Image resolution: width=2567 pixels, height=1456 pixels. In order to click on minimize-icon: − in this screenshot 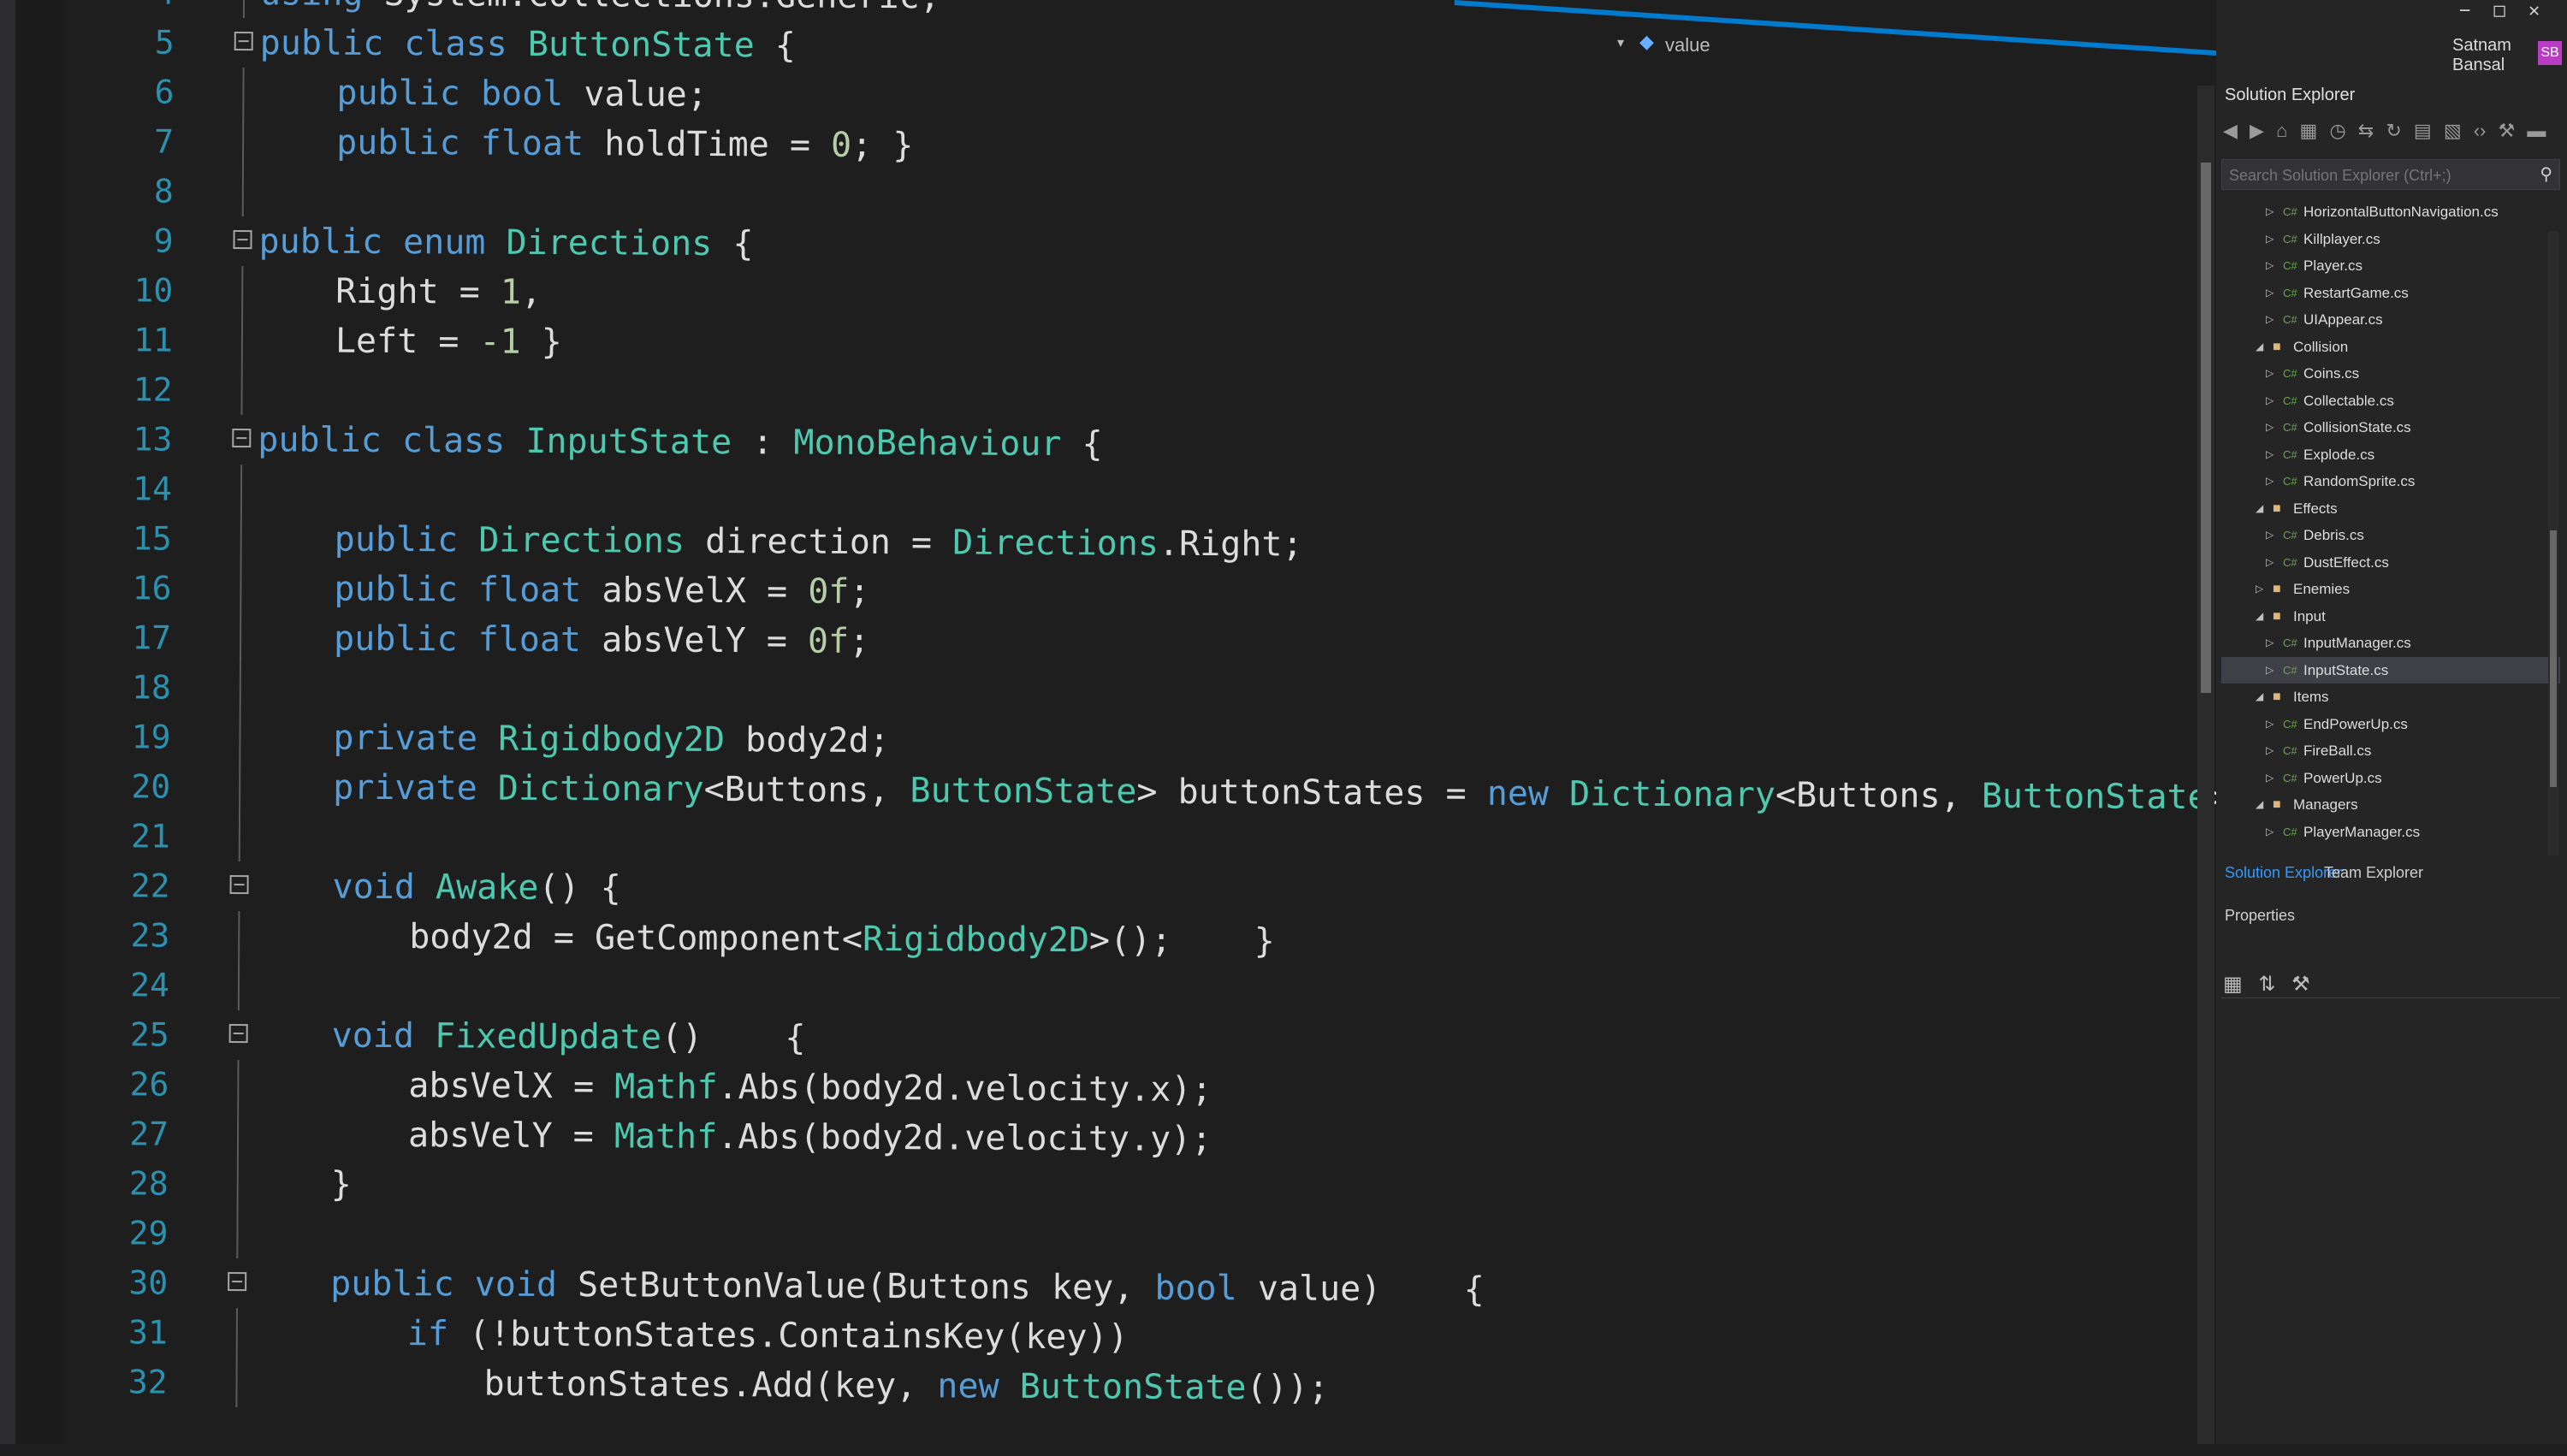, I will do `click(2464, 10)`.